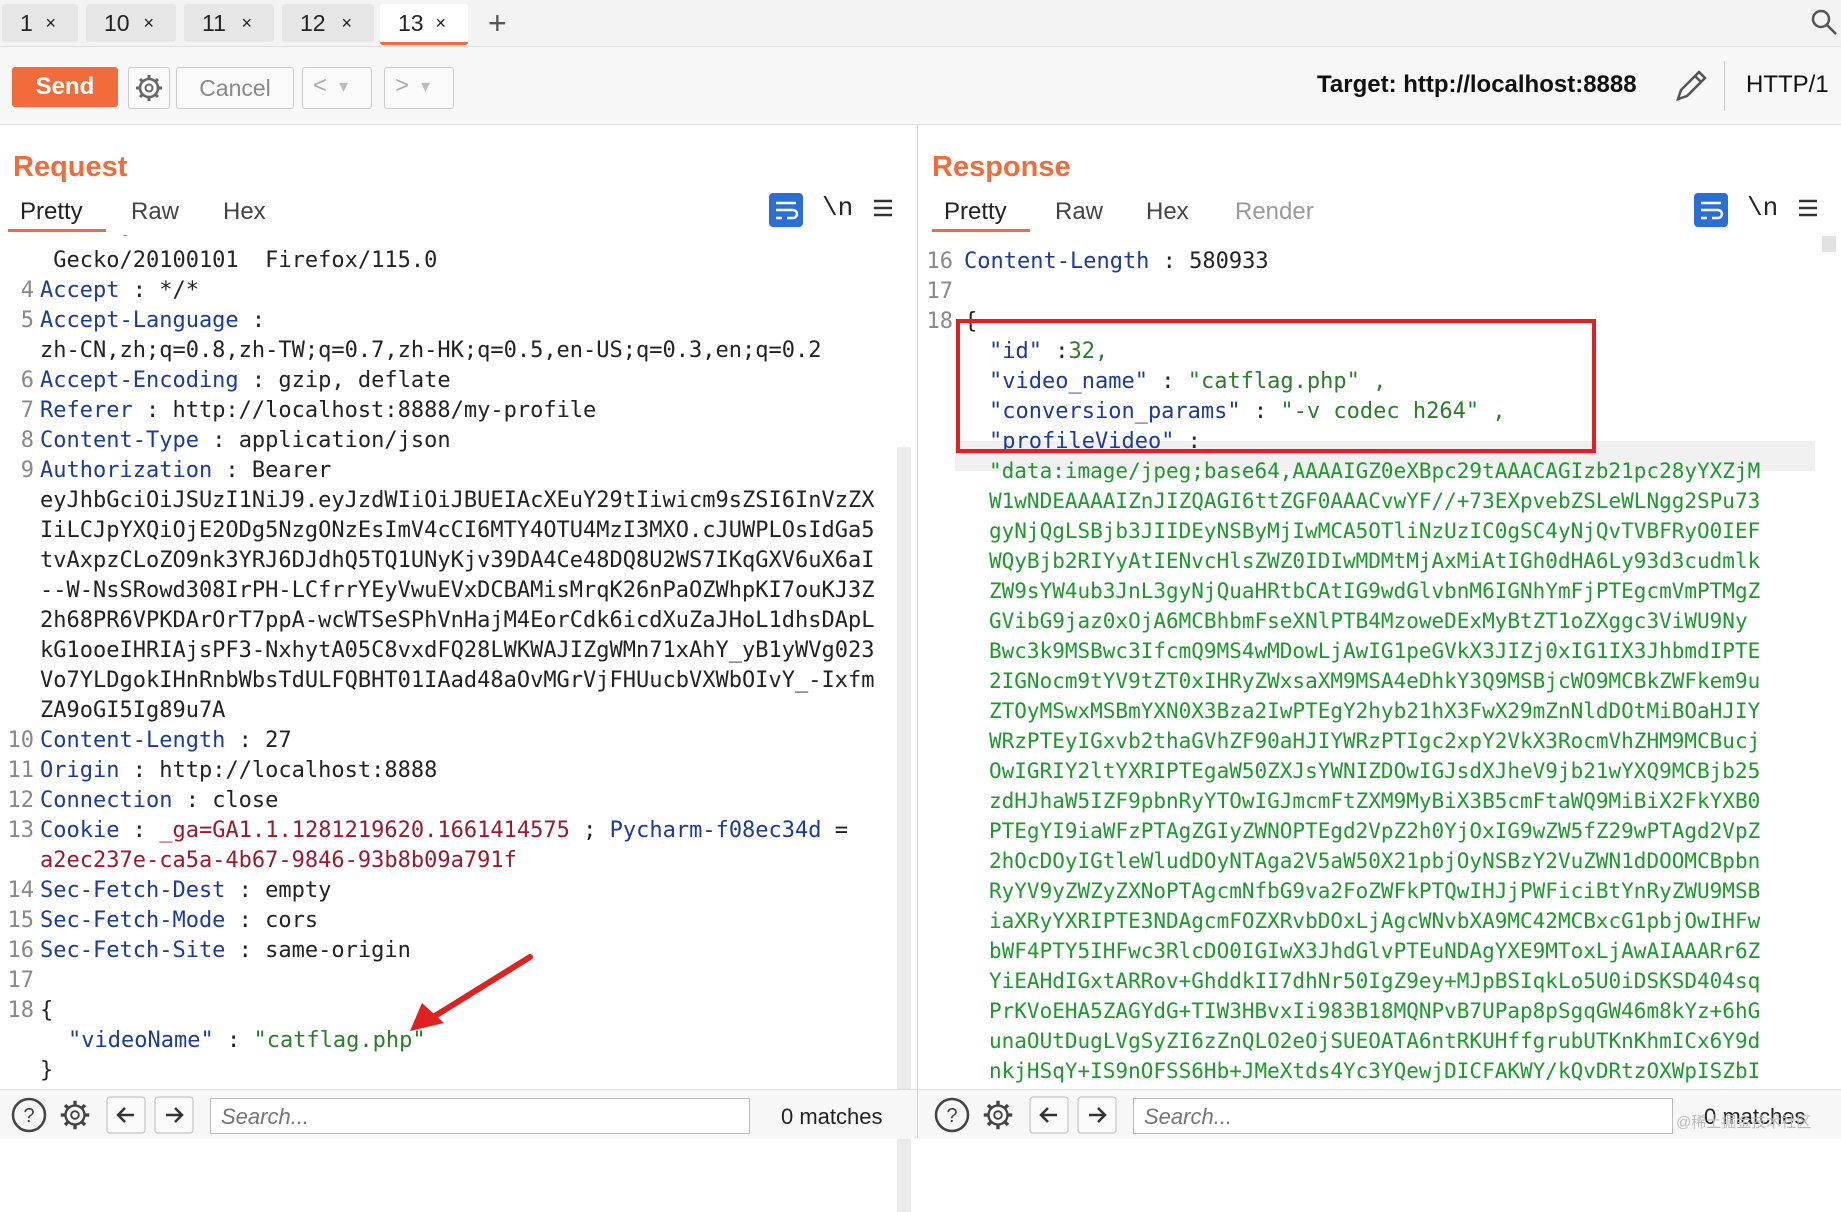  I want to click on request-line: Sec-Fetch-Dest : empty, so click(185, 890).